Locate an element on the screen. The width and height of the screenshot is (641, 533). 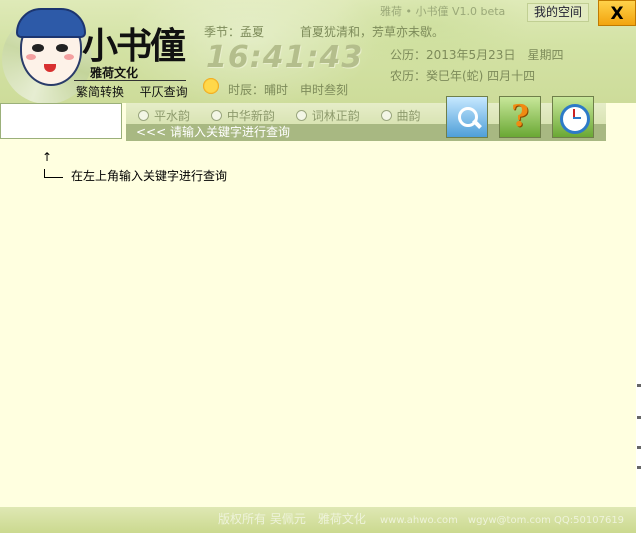
tone-query-link: 平仄查询 is located at coordinates (164, 92).